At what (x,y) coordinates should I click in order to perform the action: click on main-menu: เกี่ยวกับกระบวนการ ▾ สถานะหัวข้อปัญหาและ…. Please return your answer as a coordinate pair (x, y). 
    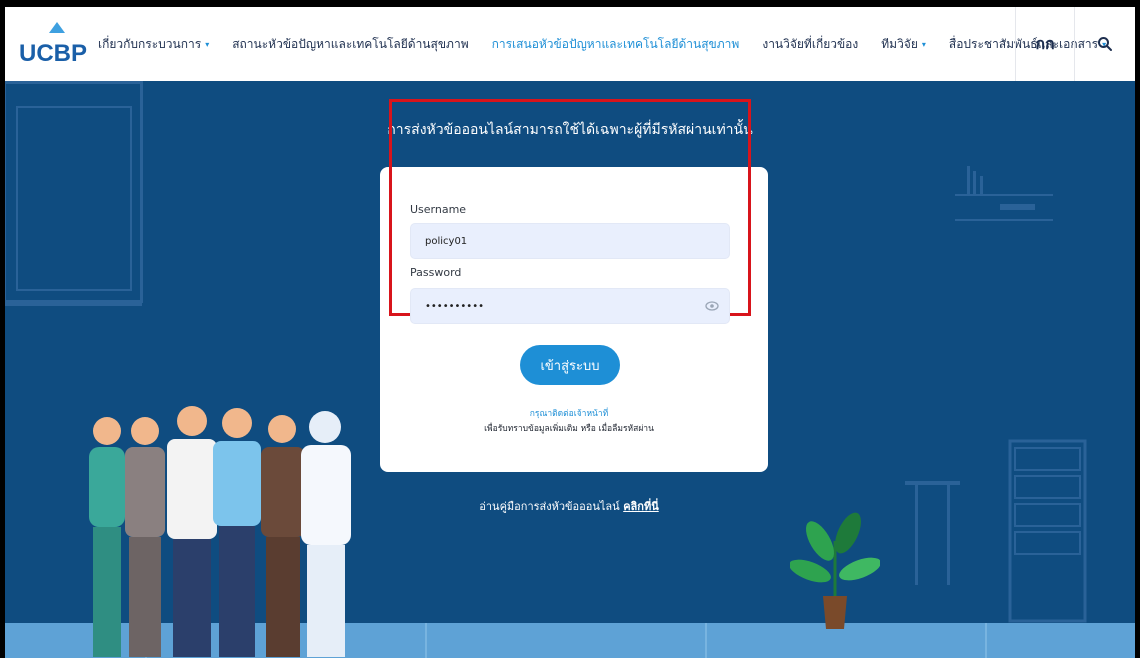
    Looking at the image, I should click on (613, 44).